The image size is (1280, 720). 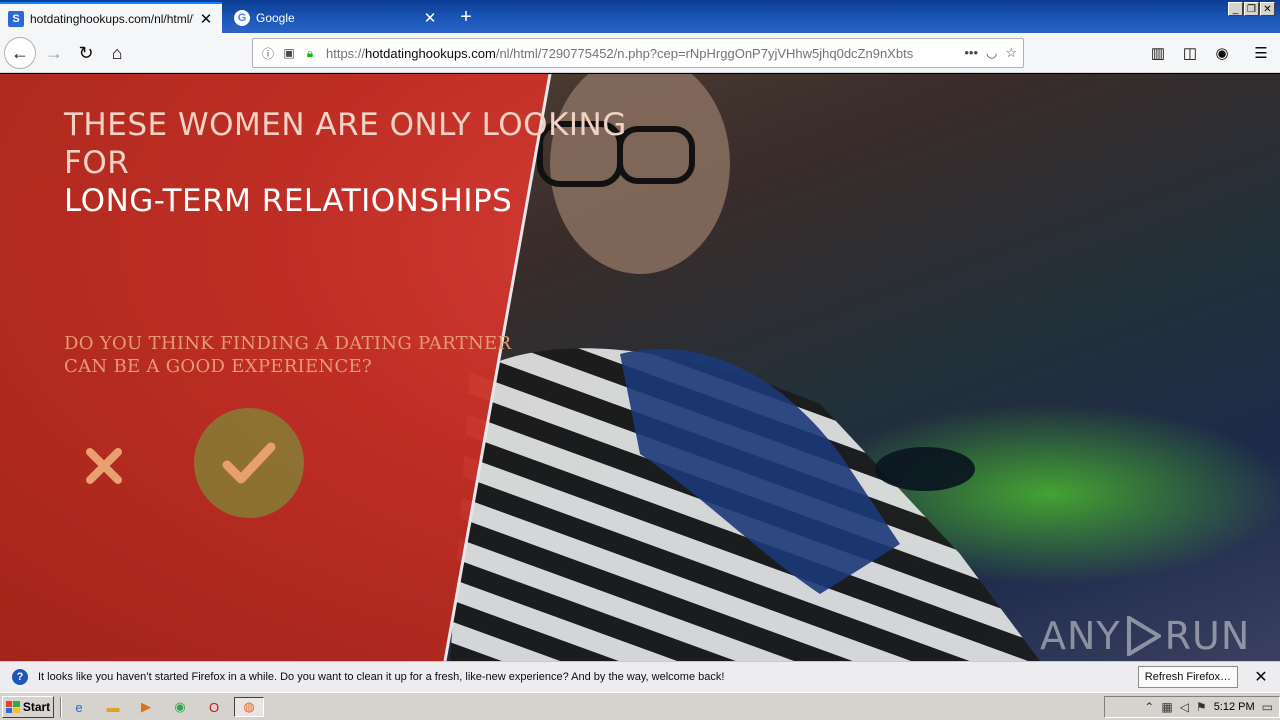 I want to click on system-tray: ⌃ ▦ ◁ ⚑ 5:12 PM ▭, so click(x=1192, y=707).